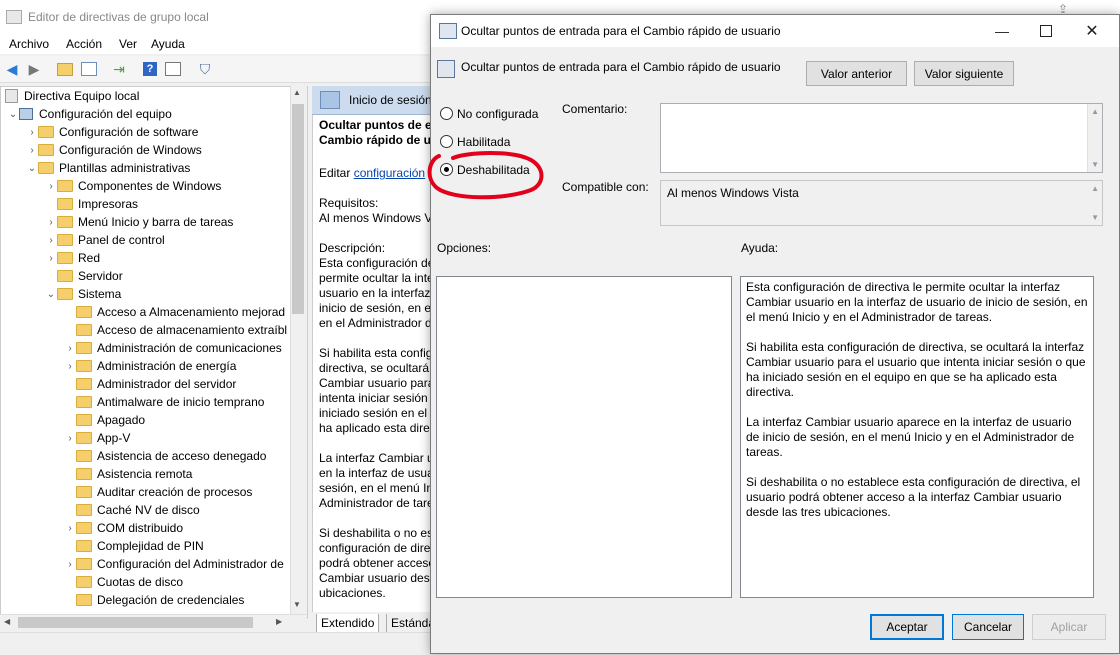  Describe the element at coordinates (168, 44) in the screenshot. I see `menu-ayuda: Ayuda` at that location.